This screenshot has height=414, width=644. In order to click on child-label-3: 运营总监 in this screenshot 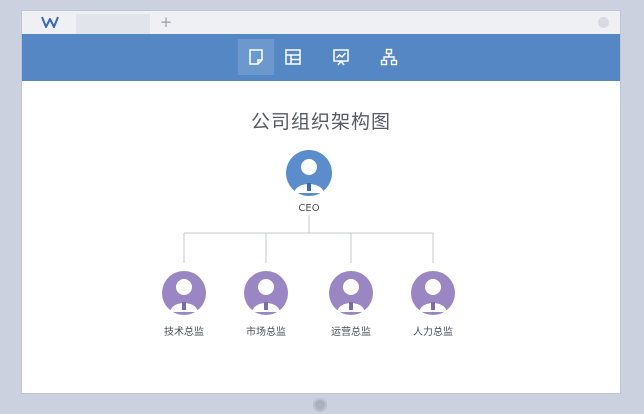, I will do `click(351, 332)`.